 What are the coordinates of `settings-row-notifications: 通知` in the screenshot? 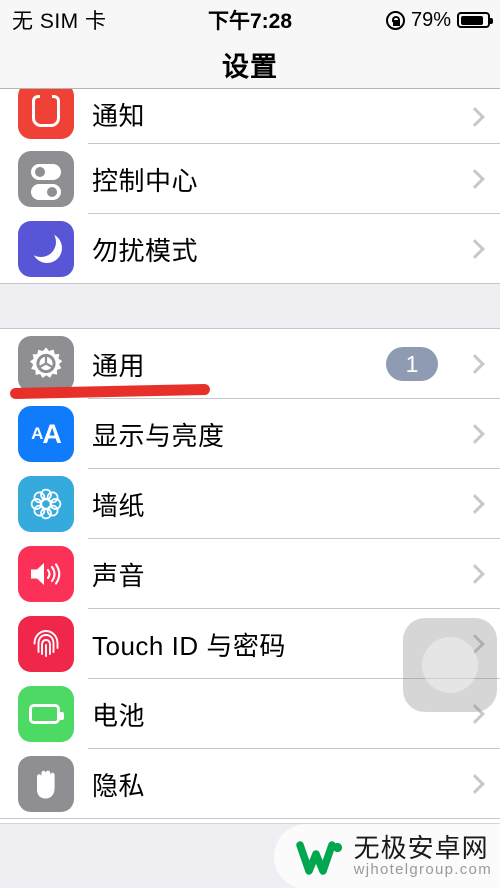 It's located at (250, 116).